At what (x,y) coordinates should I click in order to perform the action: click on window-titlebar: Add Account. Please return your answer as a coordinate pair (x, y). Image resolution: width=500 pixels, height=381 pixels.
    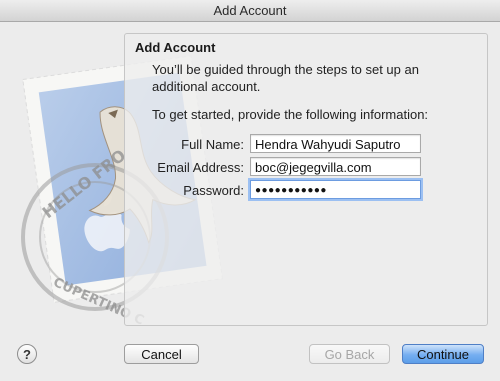
    Looking at the image, I should click on (250, 11).